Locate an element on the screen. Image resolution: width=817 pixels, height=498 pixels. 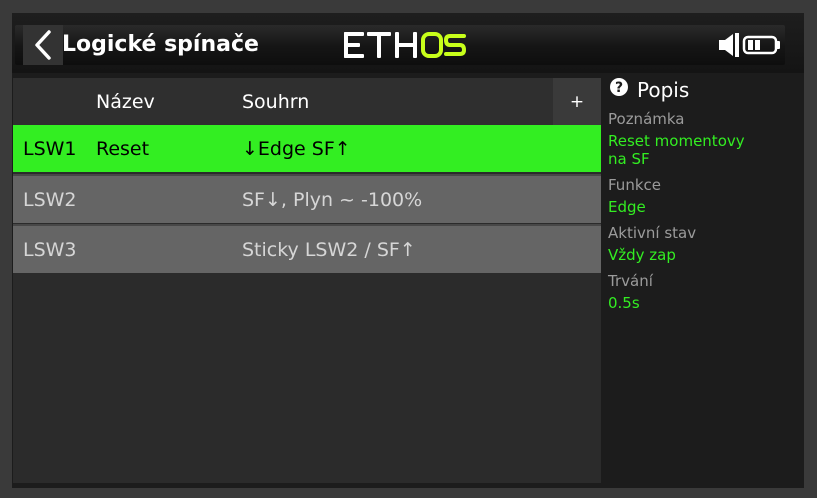
page-title: Logické spínače is located at coordinates (160, 44).